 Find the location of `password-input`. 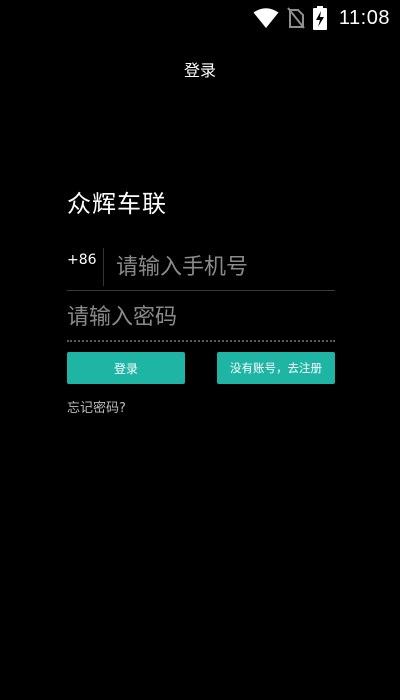

password-input is located at coordinates (201, 317).